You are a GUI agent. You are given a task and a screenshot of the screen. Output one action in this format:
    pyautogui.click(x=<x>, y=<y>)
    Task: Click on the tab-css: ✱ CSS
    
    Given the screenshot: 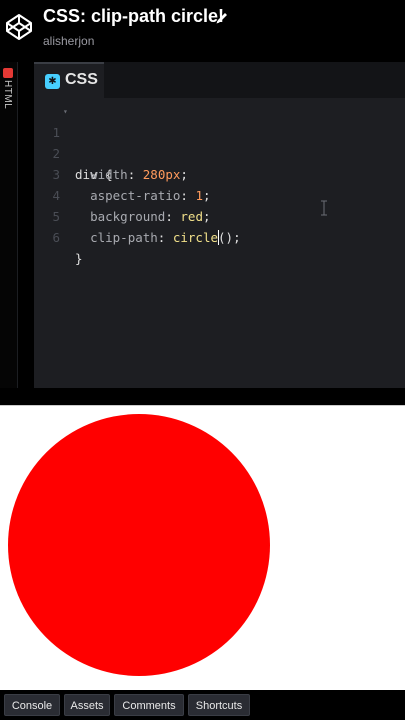 What is the action you would take?
    pyautogui.click(x=69, y=80)
    